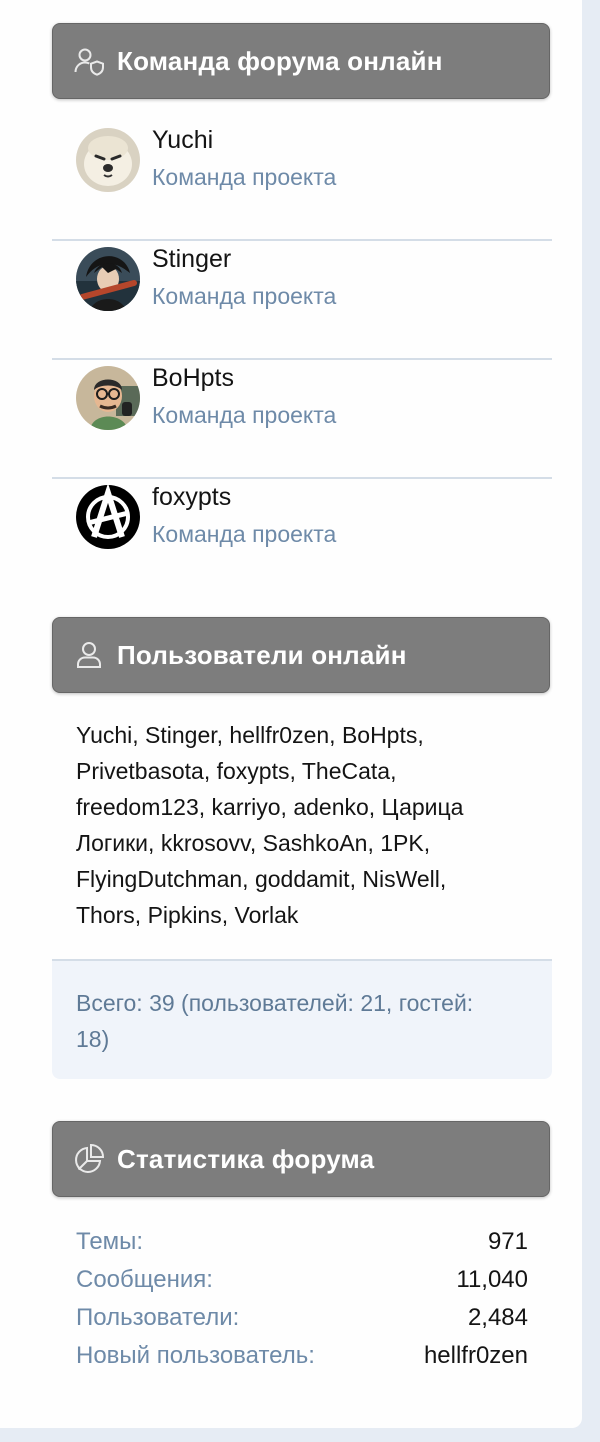  I want to click on users-online-title: Пользователи онлайн, so click(262, 654).